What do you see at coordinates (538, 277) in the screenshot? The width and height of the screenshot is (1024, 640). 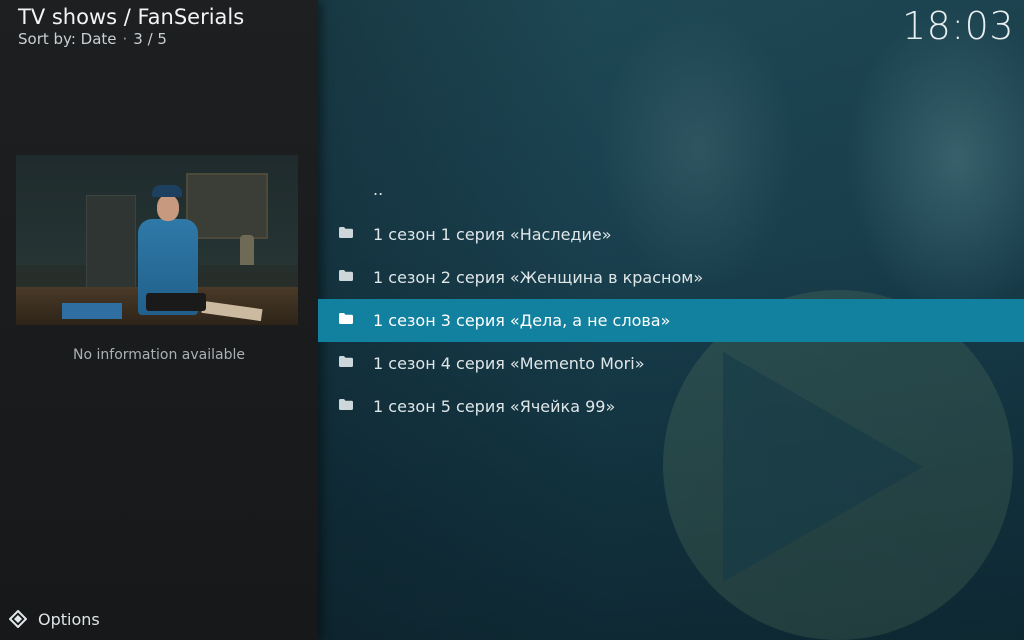 I see `list-item-label: 1 сезон 2 серия «Женщина в красном»` at bounding box center [538, 277].